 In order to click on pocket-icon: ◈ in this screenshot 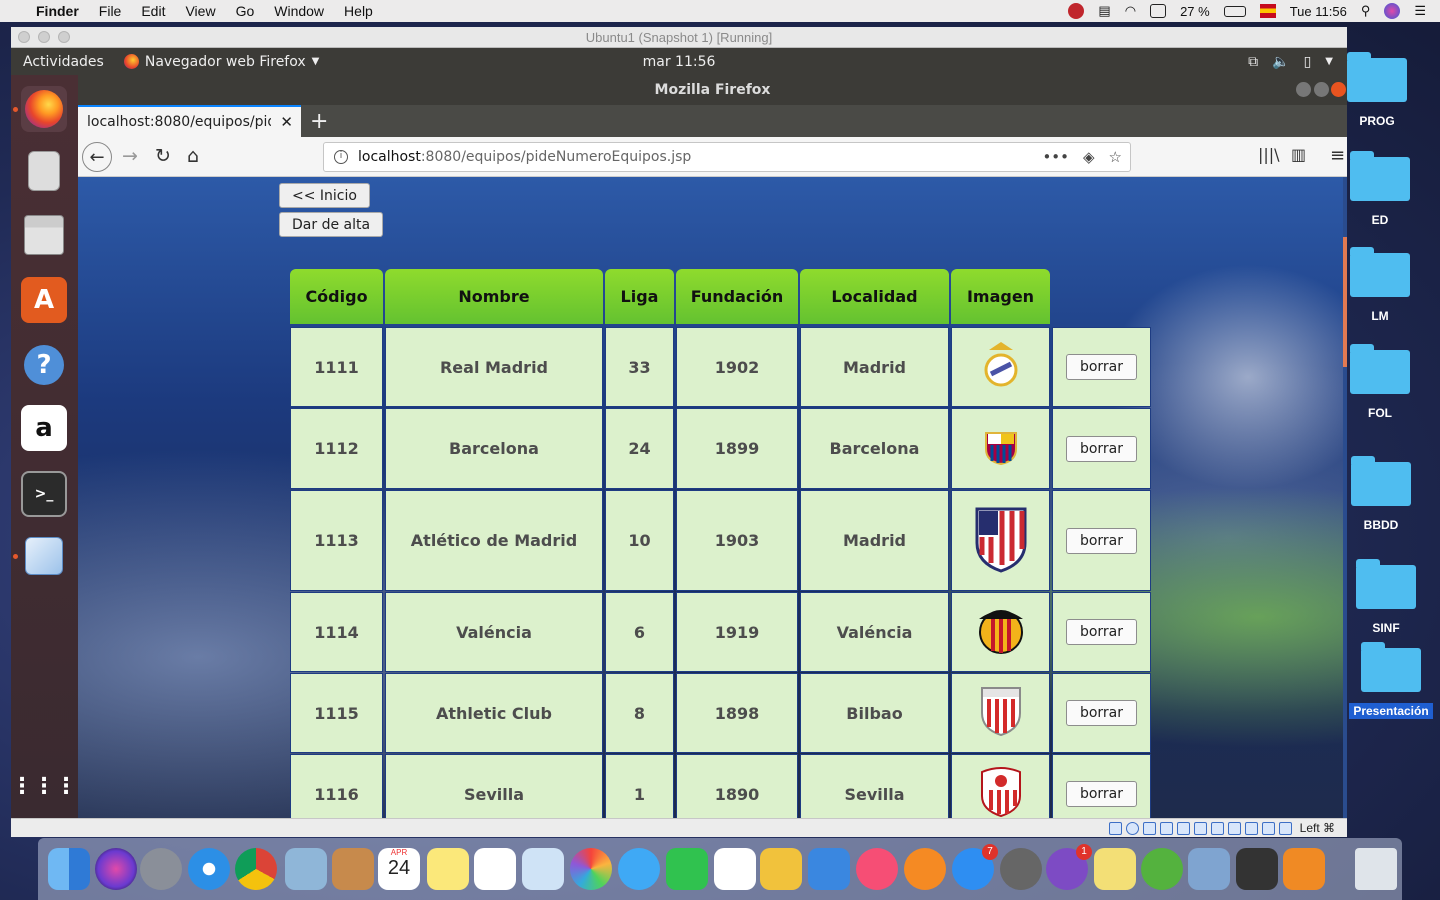, I will do `click(1089, 157)`.